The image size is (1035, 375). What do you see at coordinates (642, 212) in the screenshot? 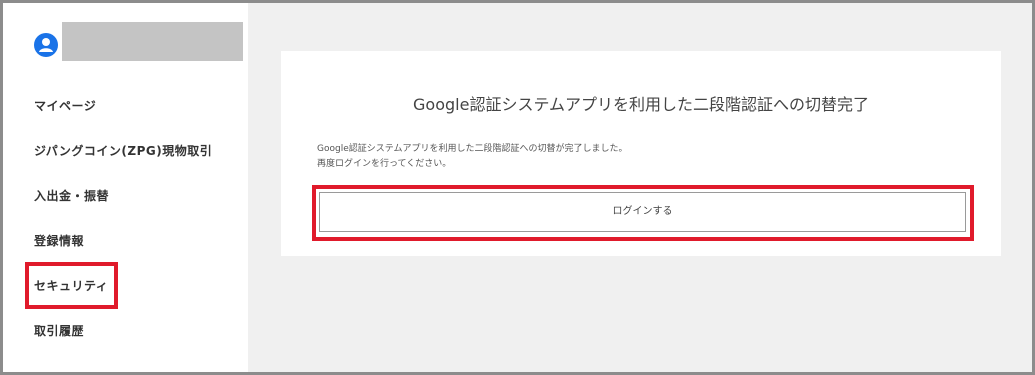
I see `login-button: ログインする` at bounding box center [642, 212].